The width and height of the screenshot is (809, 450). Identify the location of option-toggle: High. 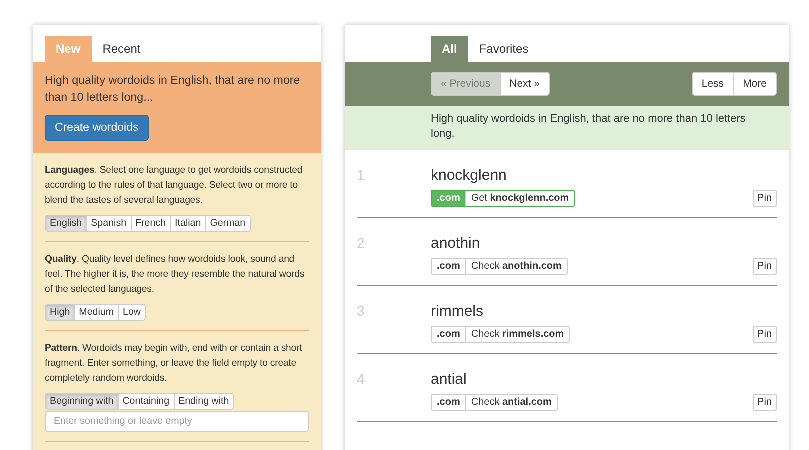
(60, 312).